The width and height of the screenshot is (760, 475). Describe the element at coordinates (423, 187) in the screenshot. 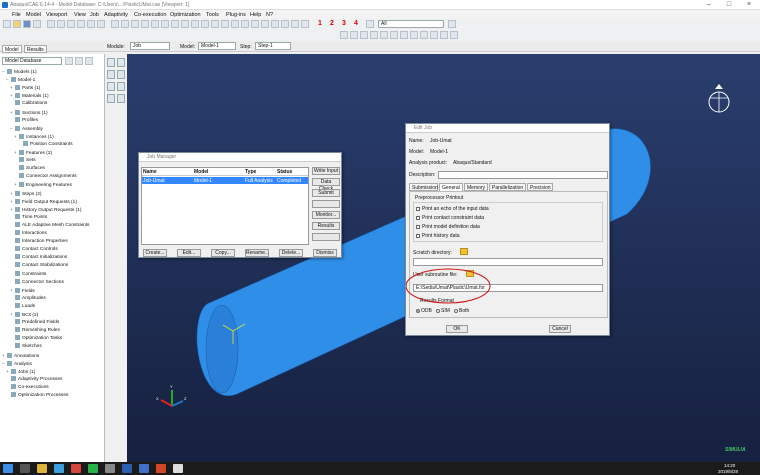

I see `edit-job-tab: Submission` at that location.